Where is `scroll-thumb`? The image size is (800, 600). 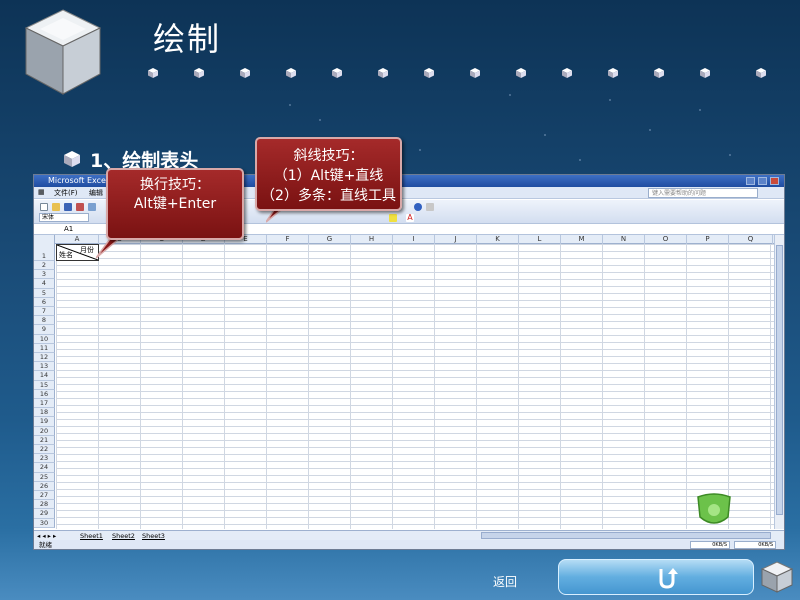
scroll-thumb is located at coordinates (779, 380).